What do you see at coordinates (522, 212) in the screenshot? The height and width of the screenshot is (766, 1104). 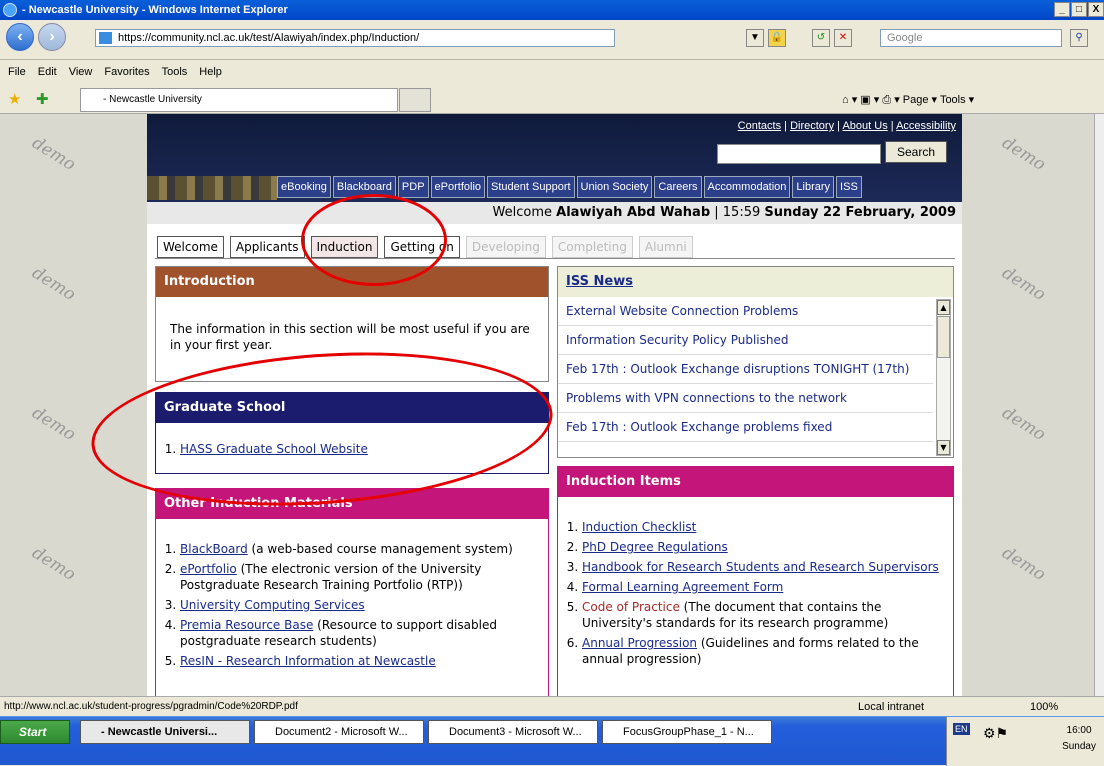 I see `welcome-label: Welcome` at bounding box center [522, 212].